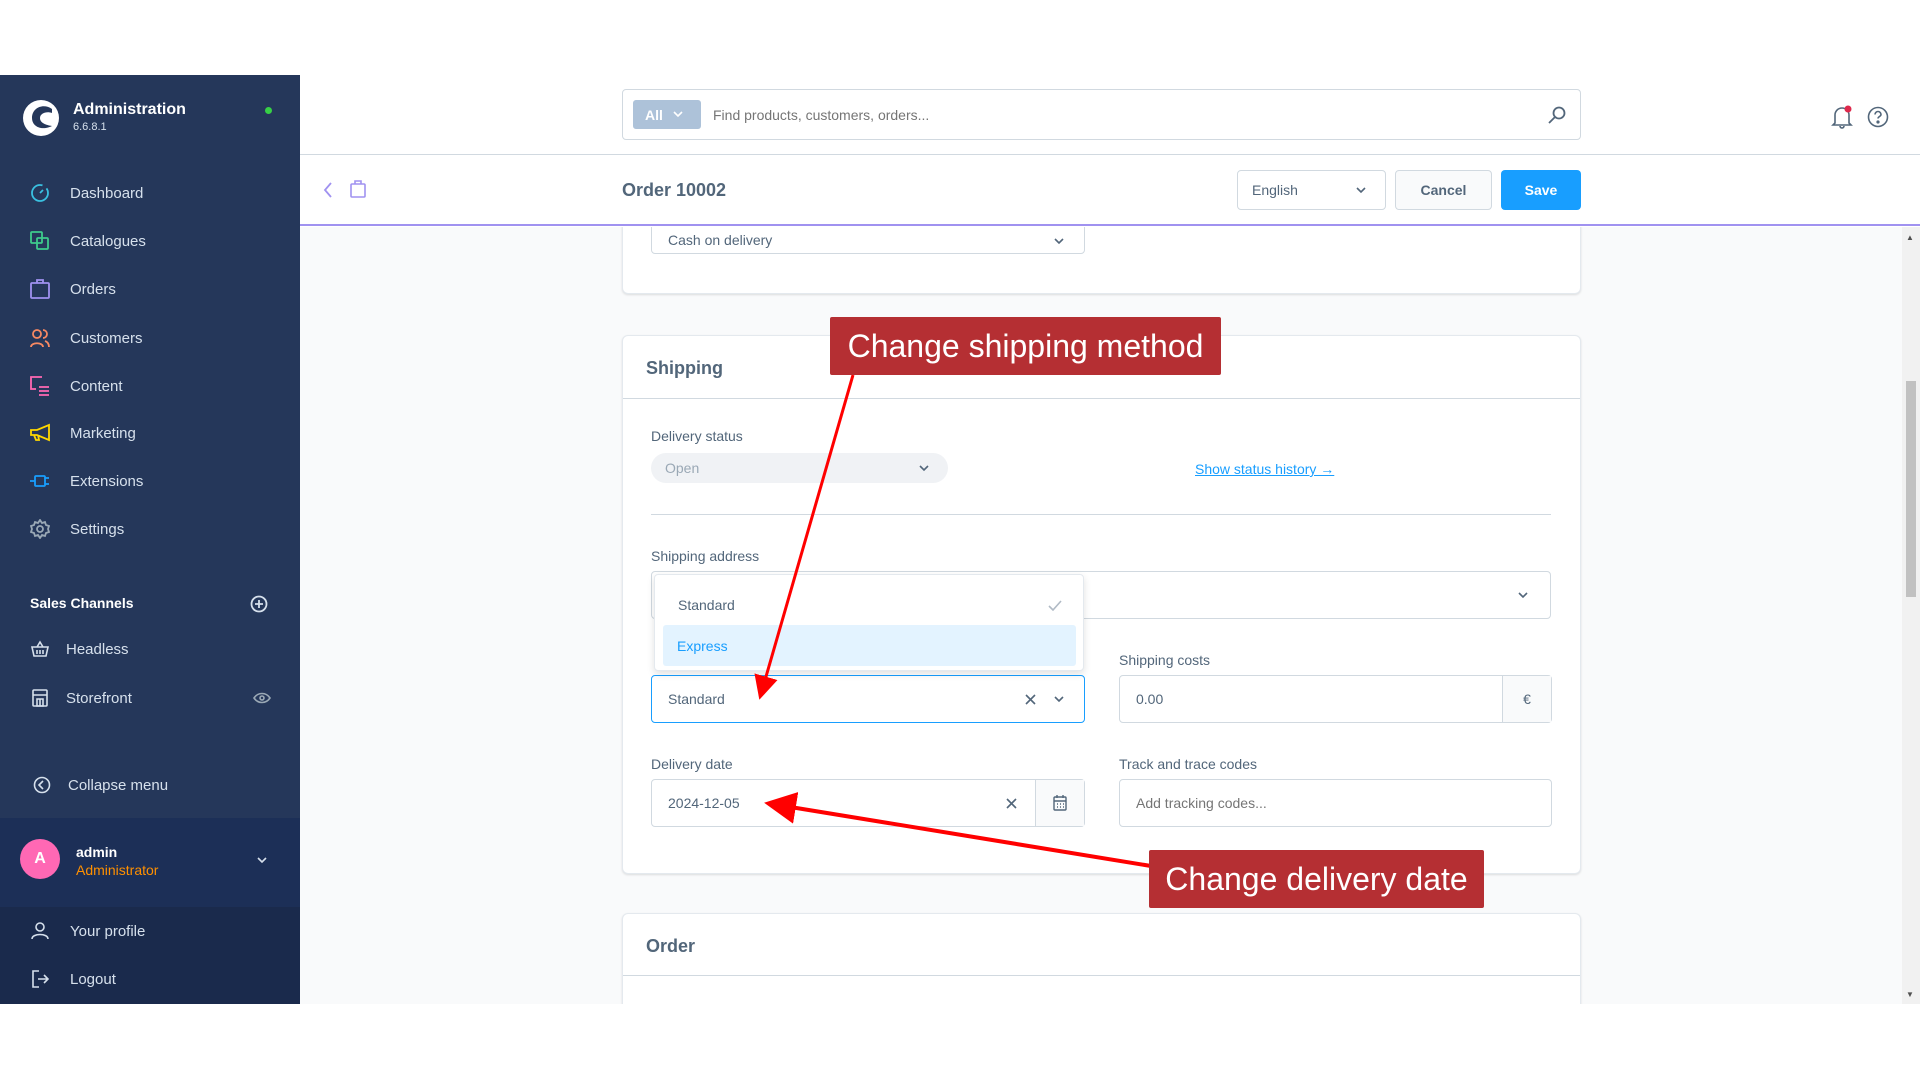  I want to click on annotation-change-shipping-method: Change shipping method, so click(1025, 346).